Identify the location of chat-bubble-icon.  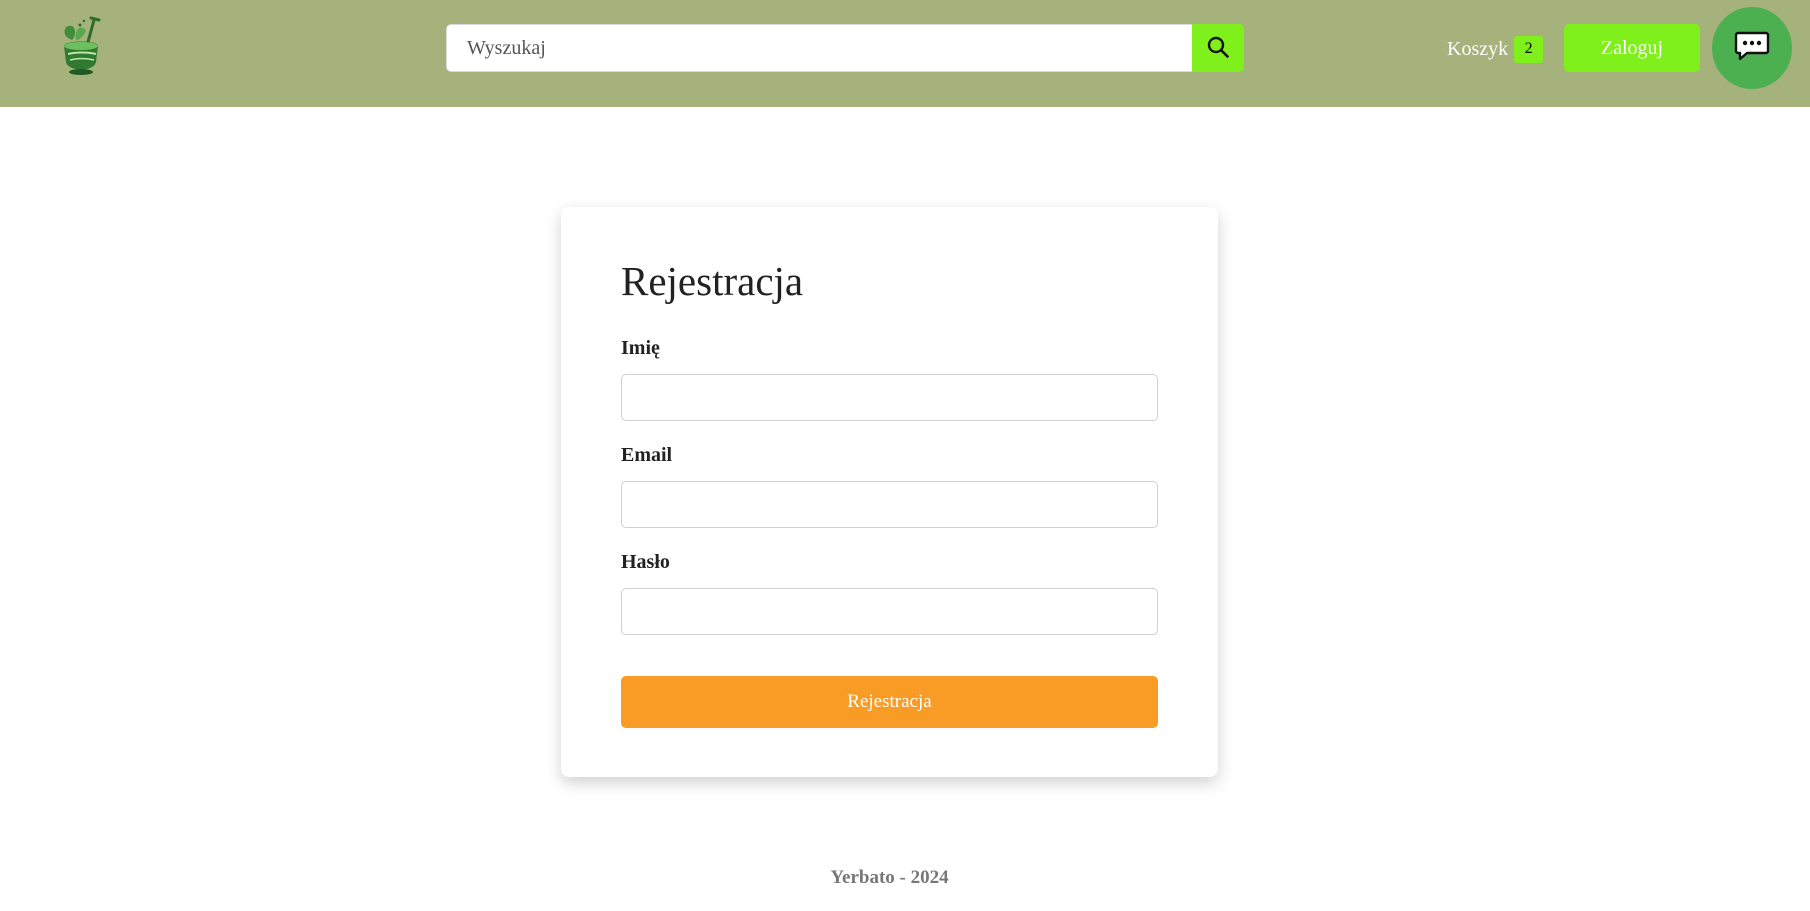
(1752, 48).